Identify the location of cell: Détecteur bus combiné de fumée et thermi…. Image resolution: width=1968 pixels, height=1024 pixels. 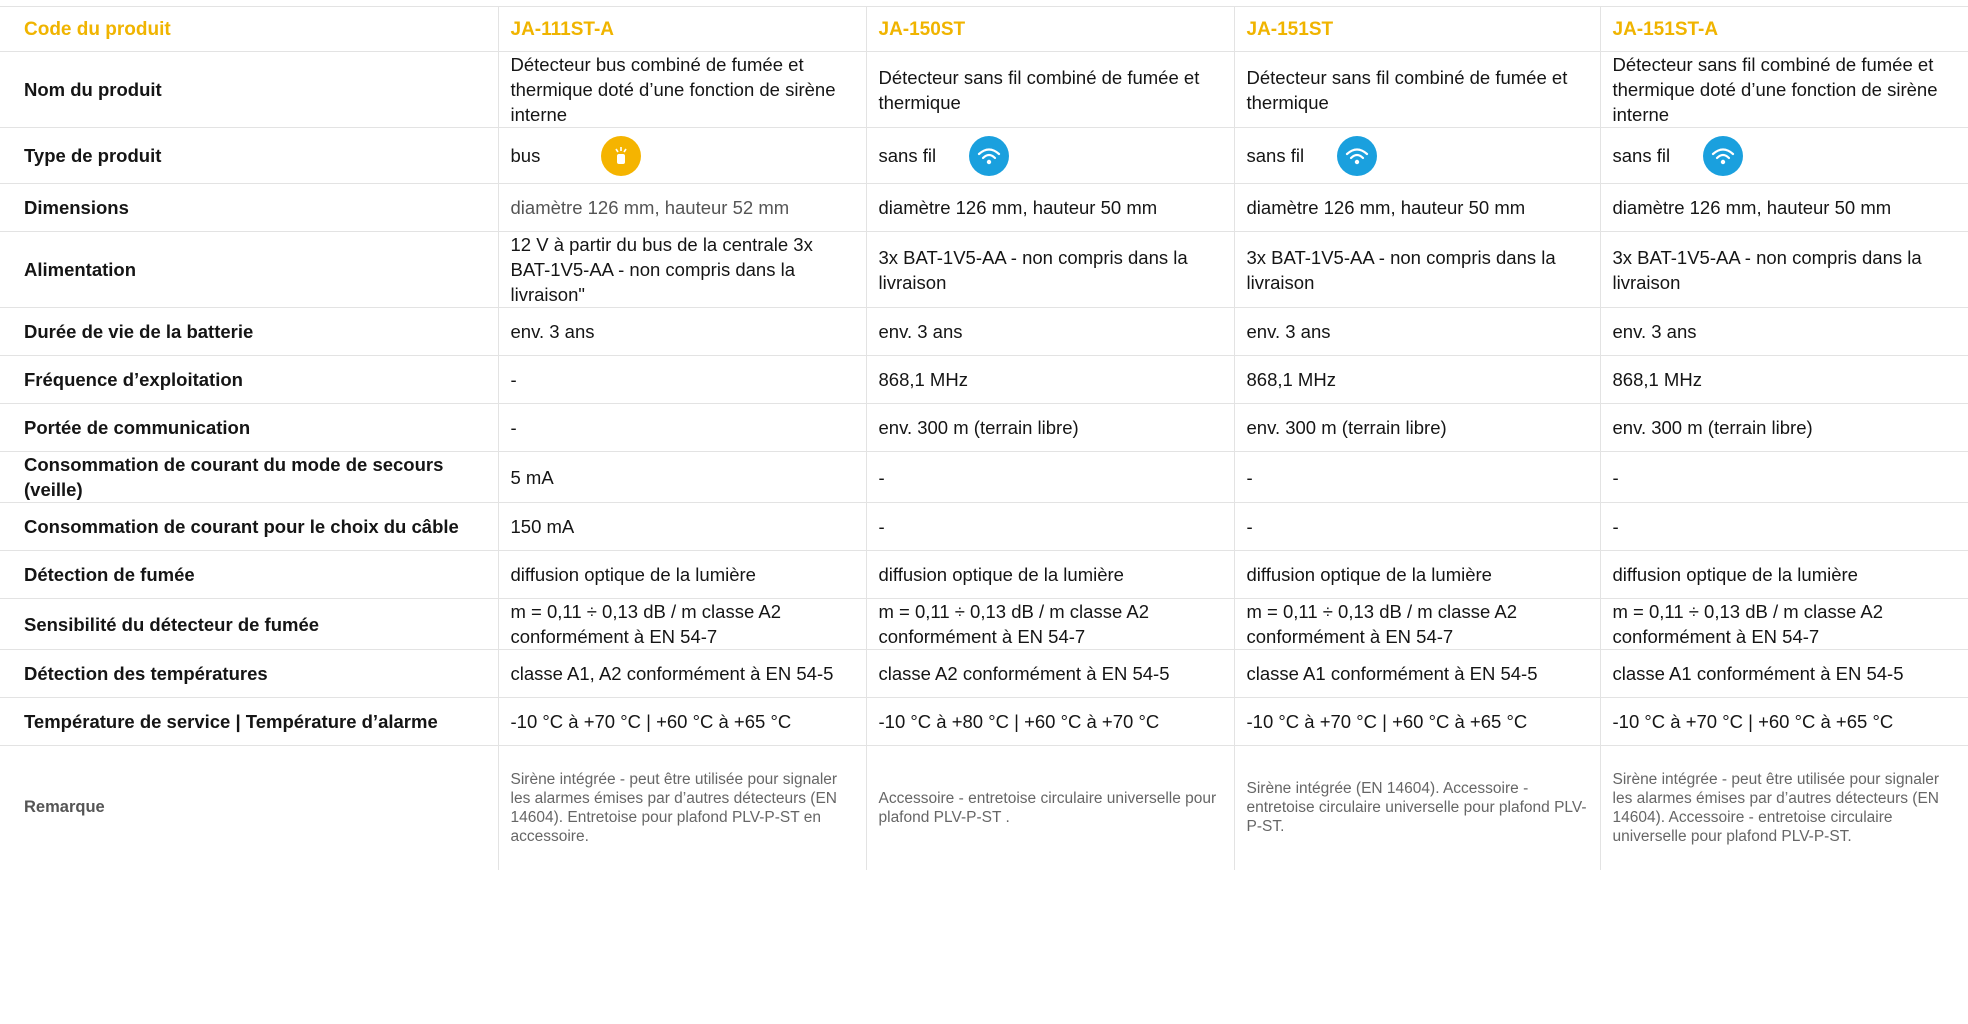
(681, 89).